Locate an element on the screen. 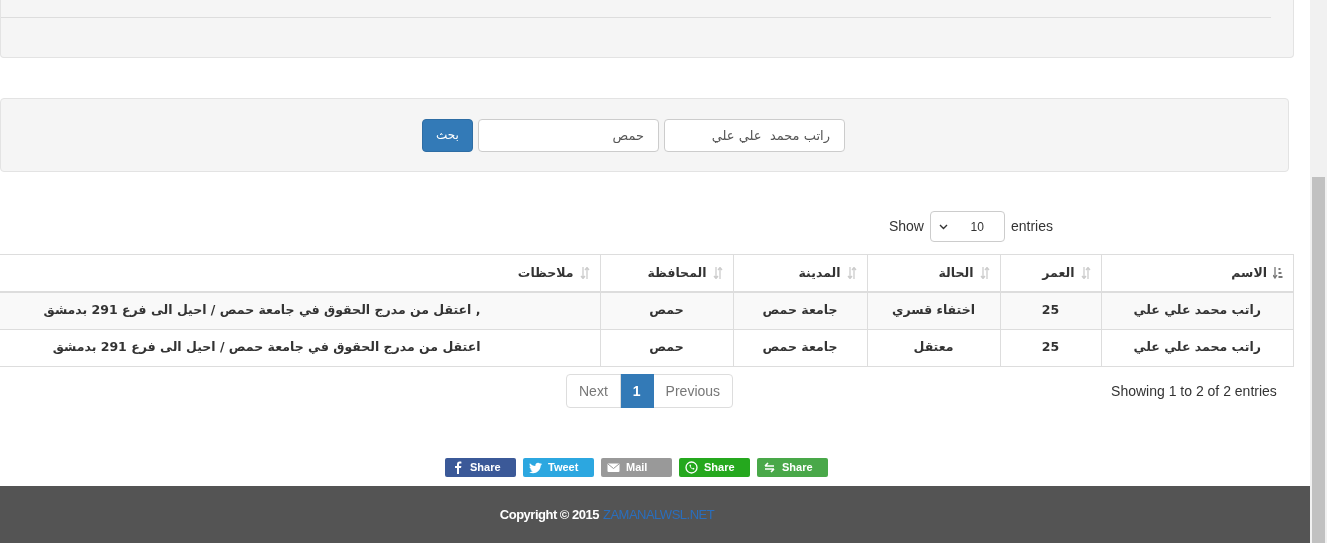 The width and height of the screenshot is (1327, 543). input-field: حمص is located at coordinates (568, 135).